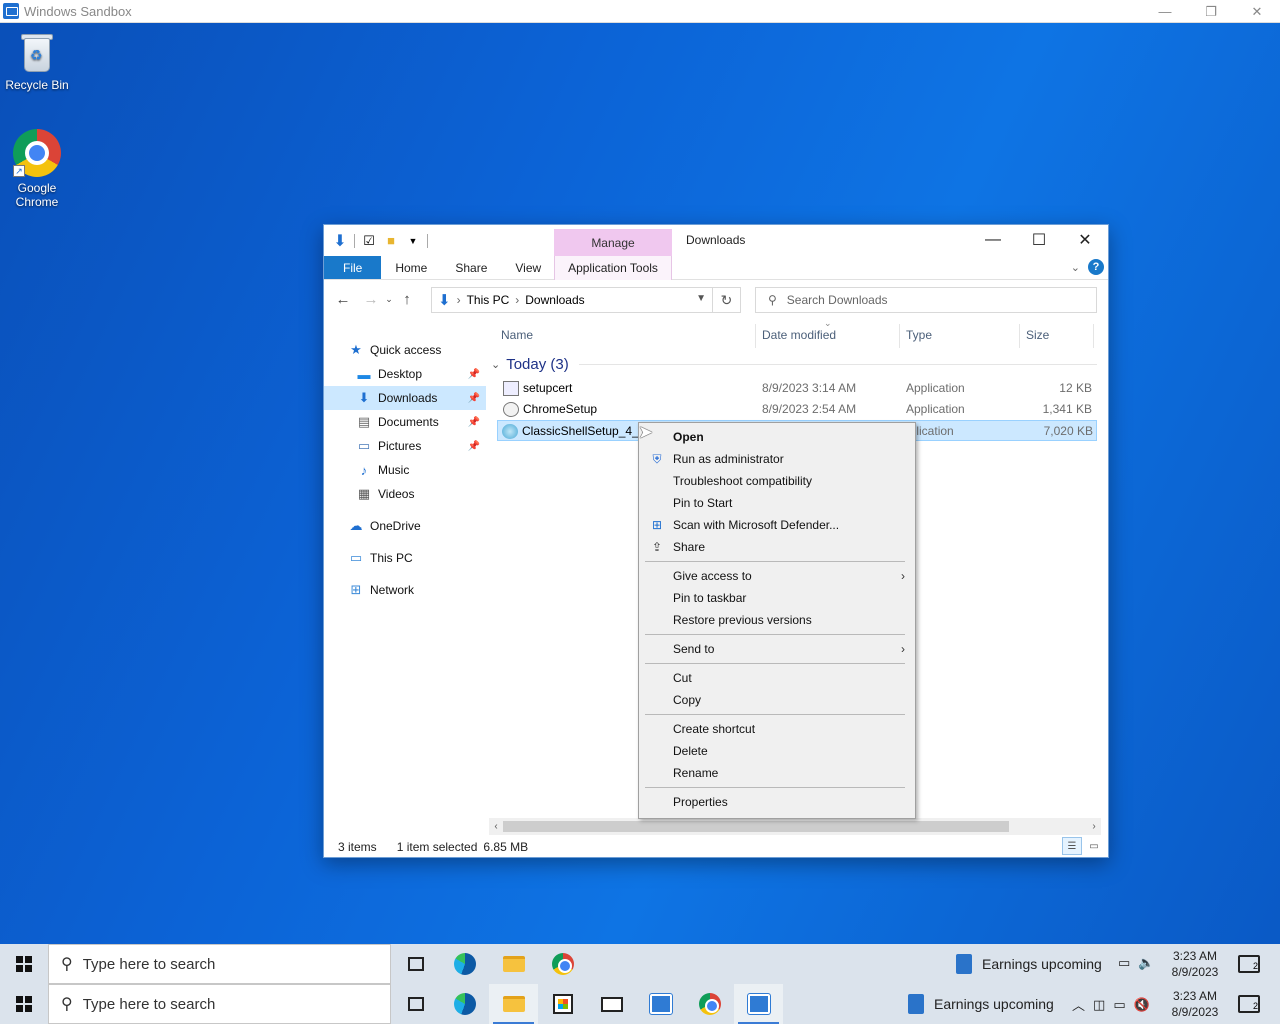 This screenshot has width=1280, height=1024. What do you see at coordinates (777, 481) in the screenshot?
I see `menu-item-troubleshoot-compatibility: Troubleshoot compatibility` at bounding box center [777, 481].